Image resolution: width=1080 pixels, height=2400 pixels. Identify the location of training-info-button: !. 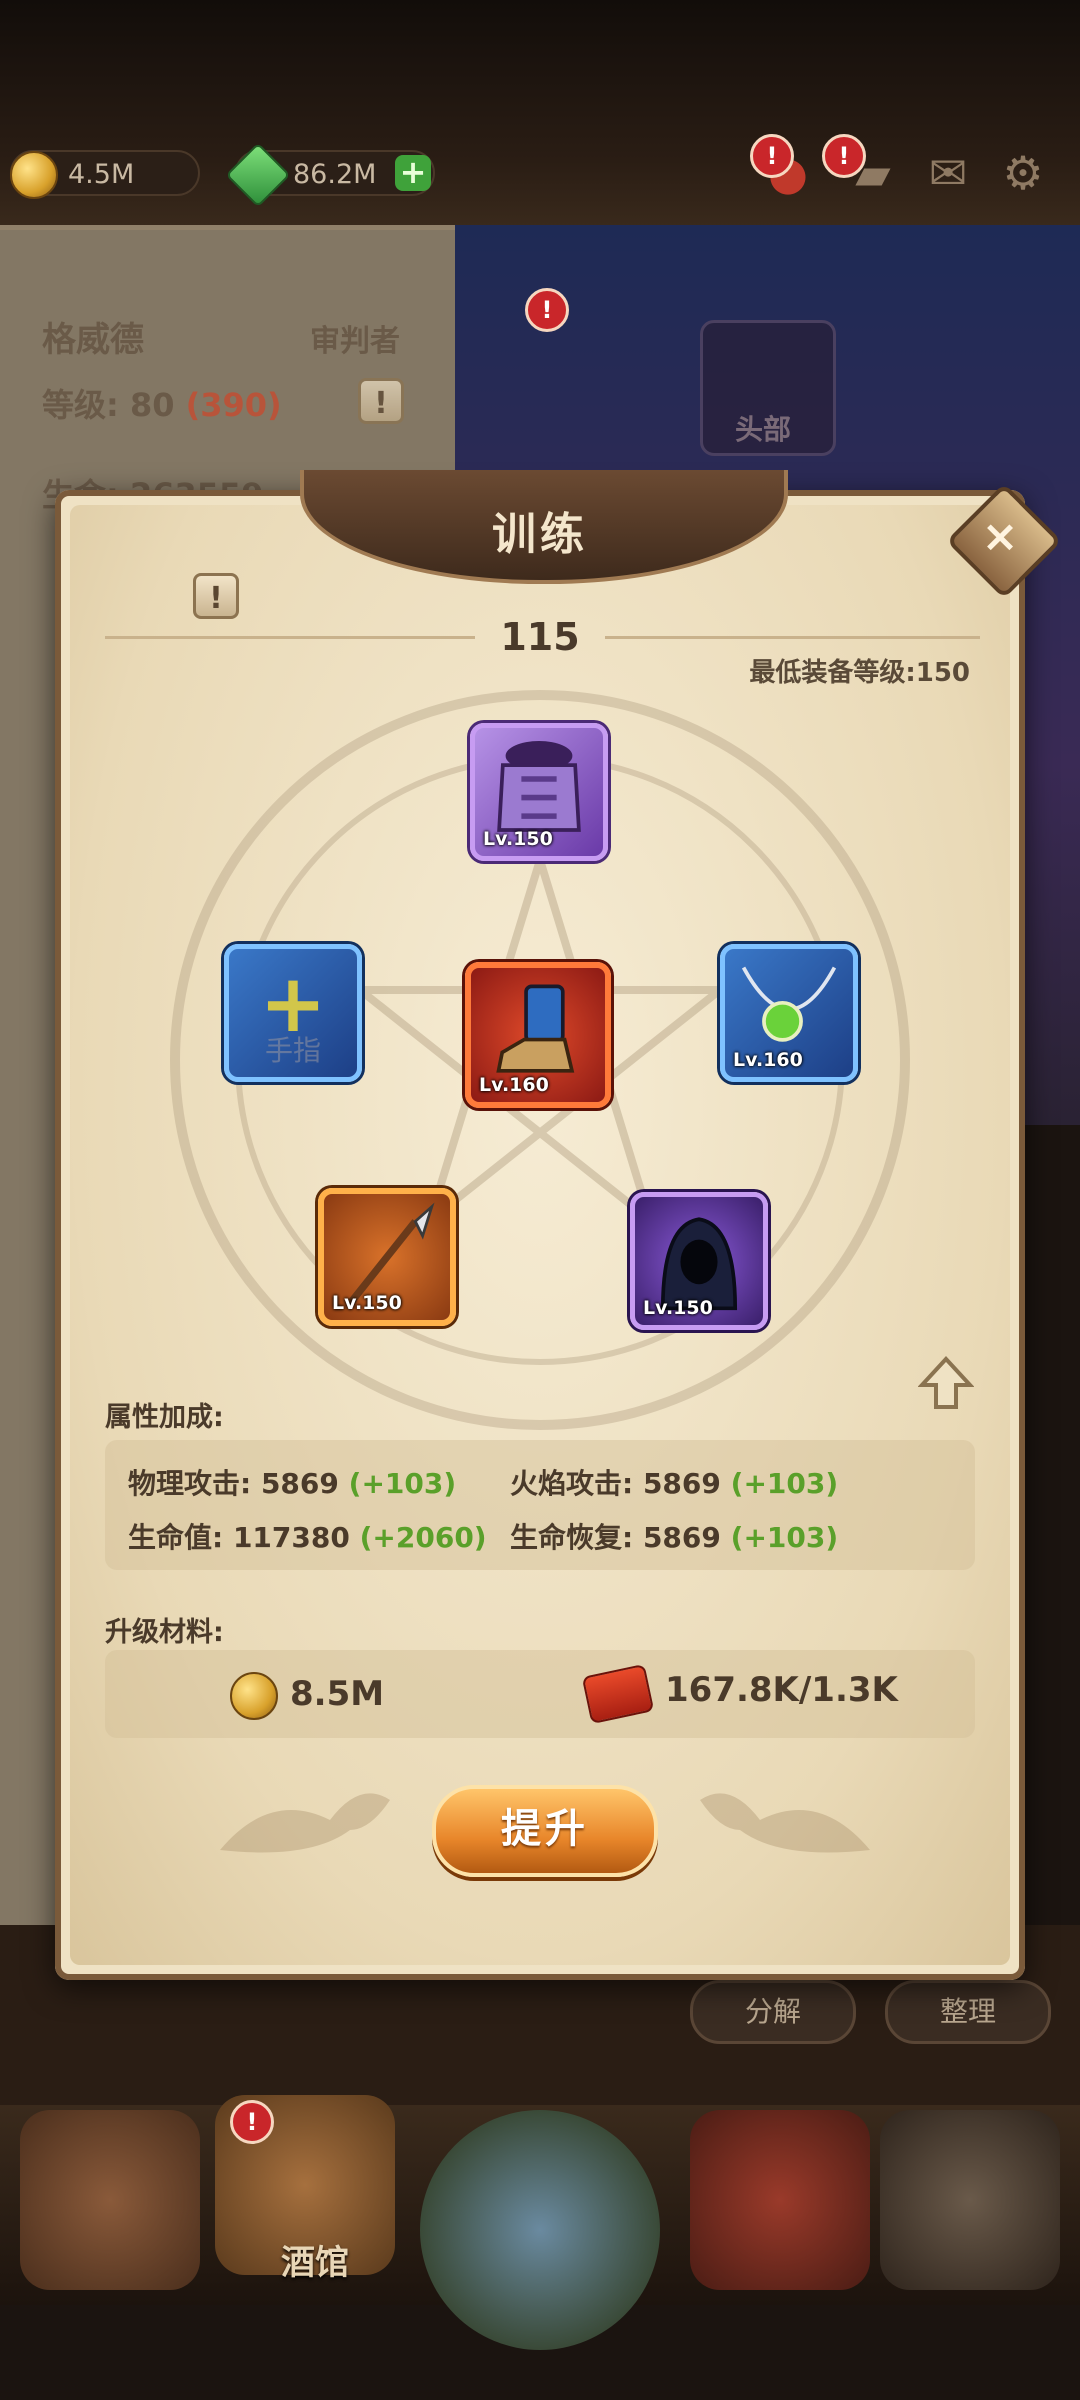
(216, 596).